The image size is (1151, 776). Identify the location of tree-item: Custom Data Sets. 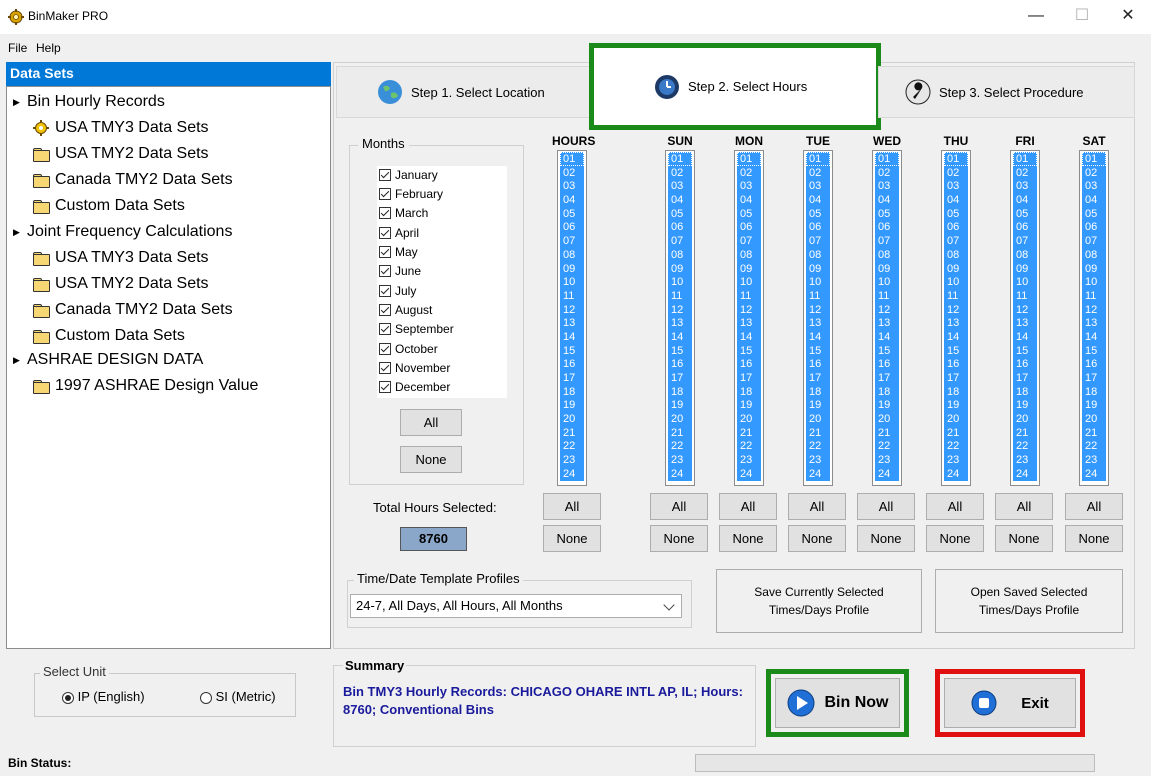
(109, 206).